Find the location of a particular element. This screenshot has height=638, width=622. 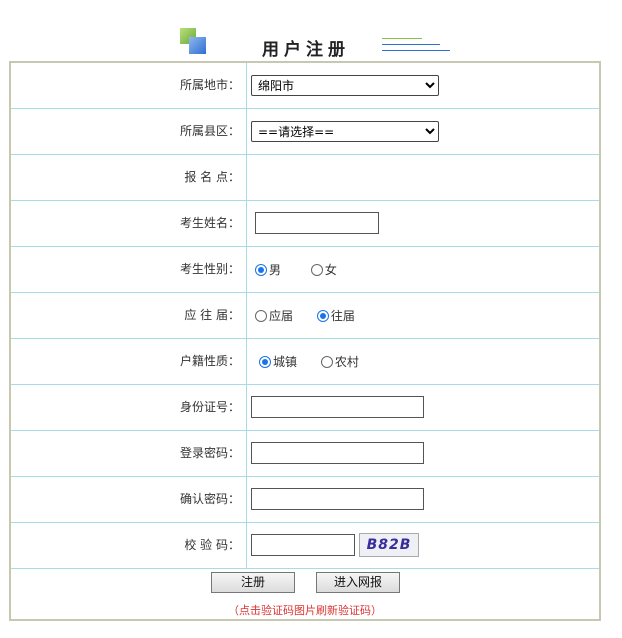

password-row: 登录密码： is located at coordinates (305, 454).